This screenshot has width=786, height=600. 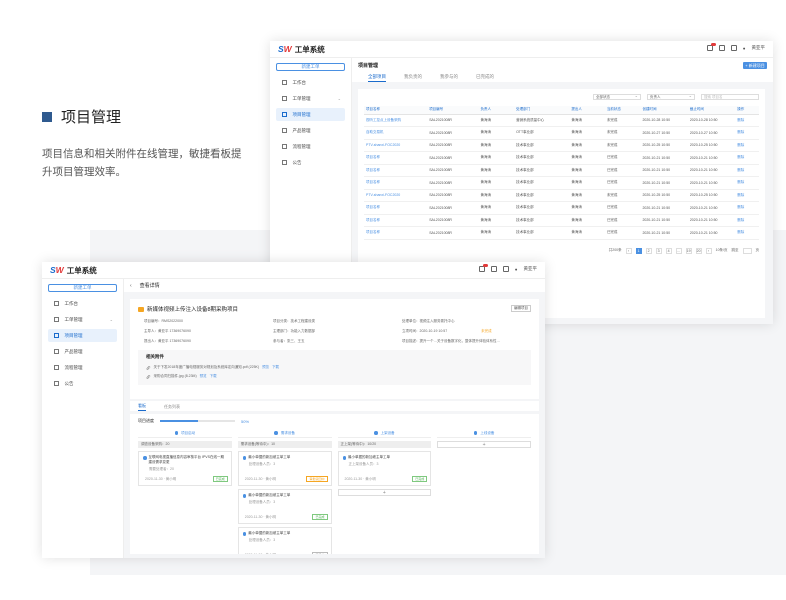 I want to click on column-header: 项目名称, so click(x=396, y=110).